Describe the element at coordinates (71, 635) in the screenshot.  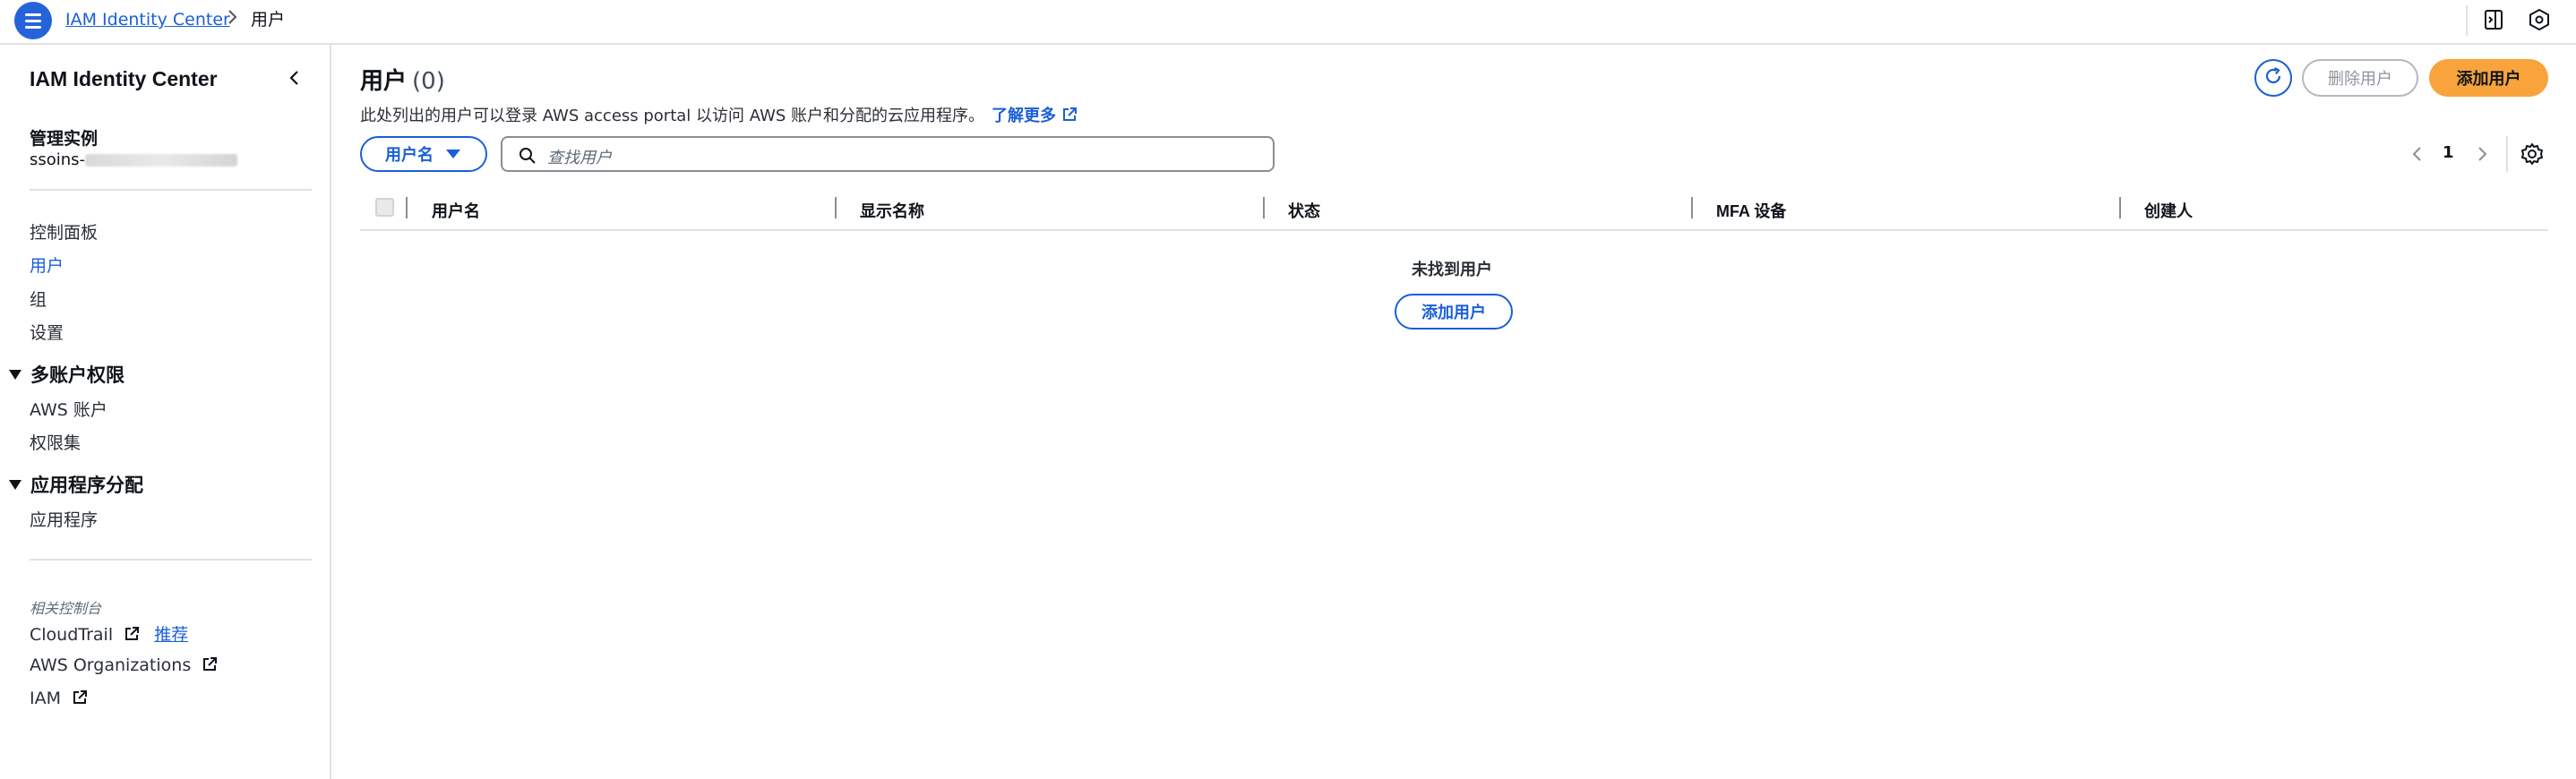
I see `cloudtrail-link: CloudTrail` at that location.